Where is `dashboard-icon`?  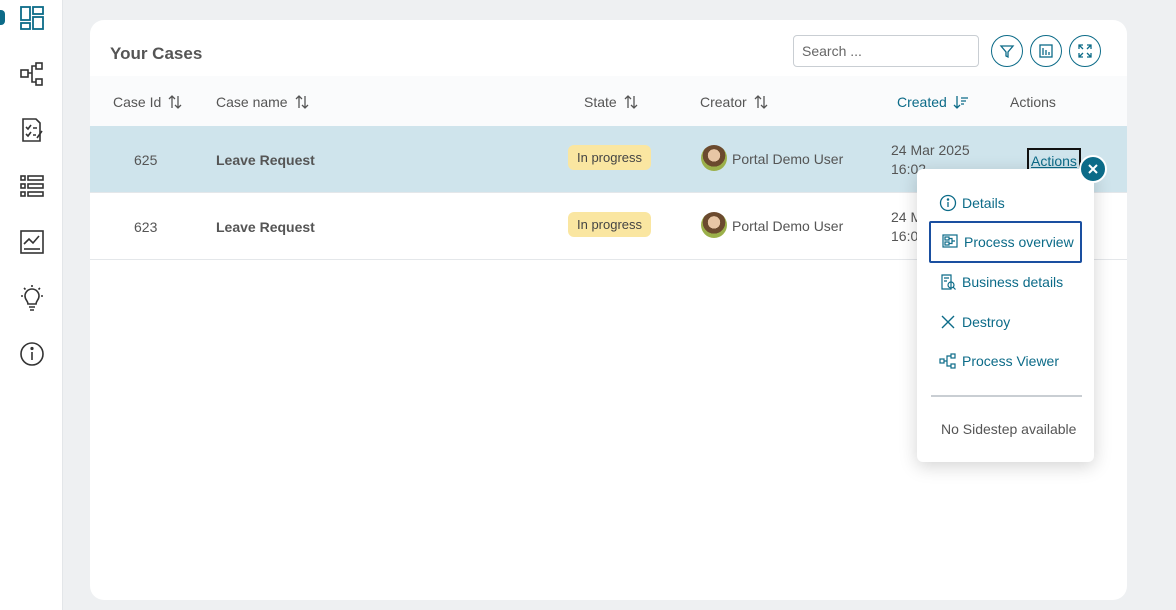 dashboard-icon is located at coordinates (32, 18).